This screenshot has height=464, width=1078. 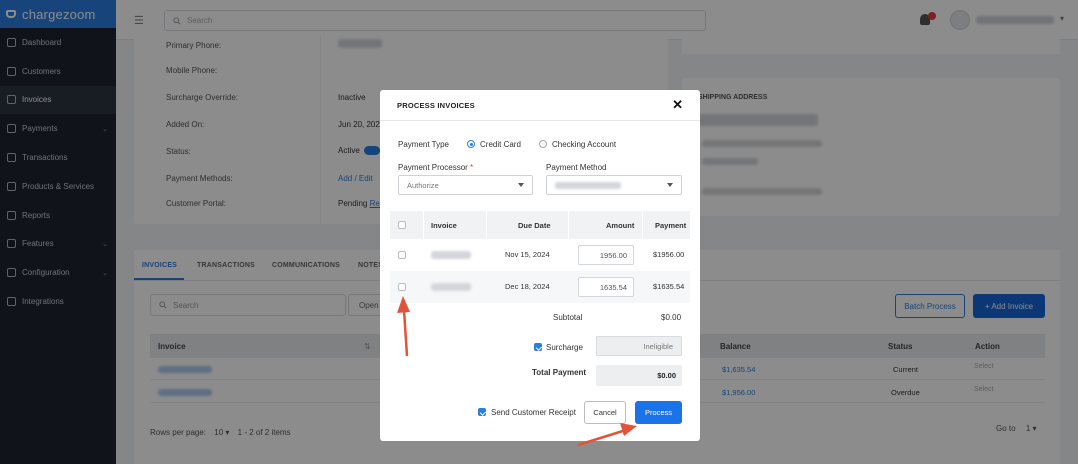 What do you see at coordinates (620, 225) in the screenshot?
I see `column-header-amount: Amount` at bounding box center [620, 225].